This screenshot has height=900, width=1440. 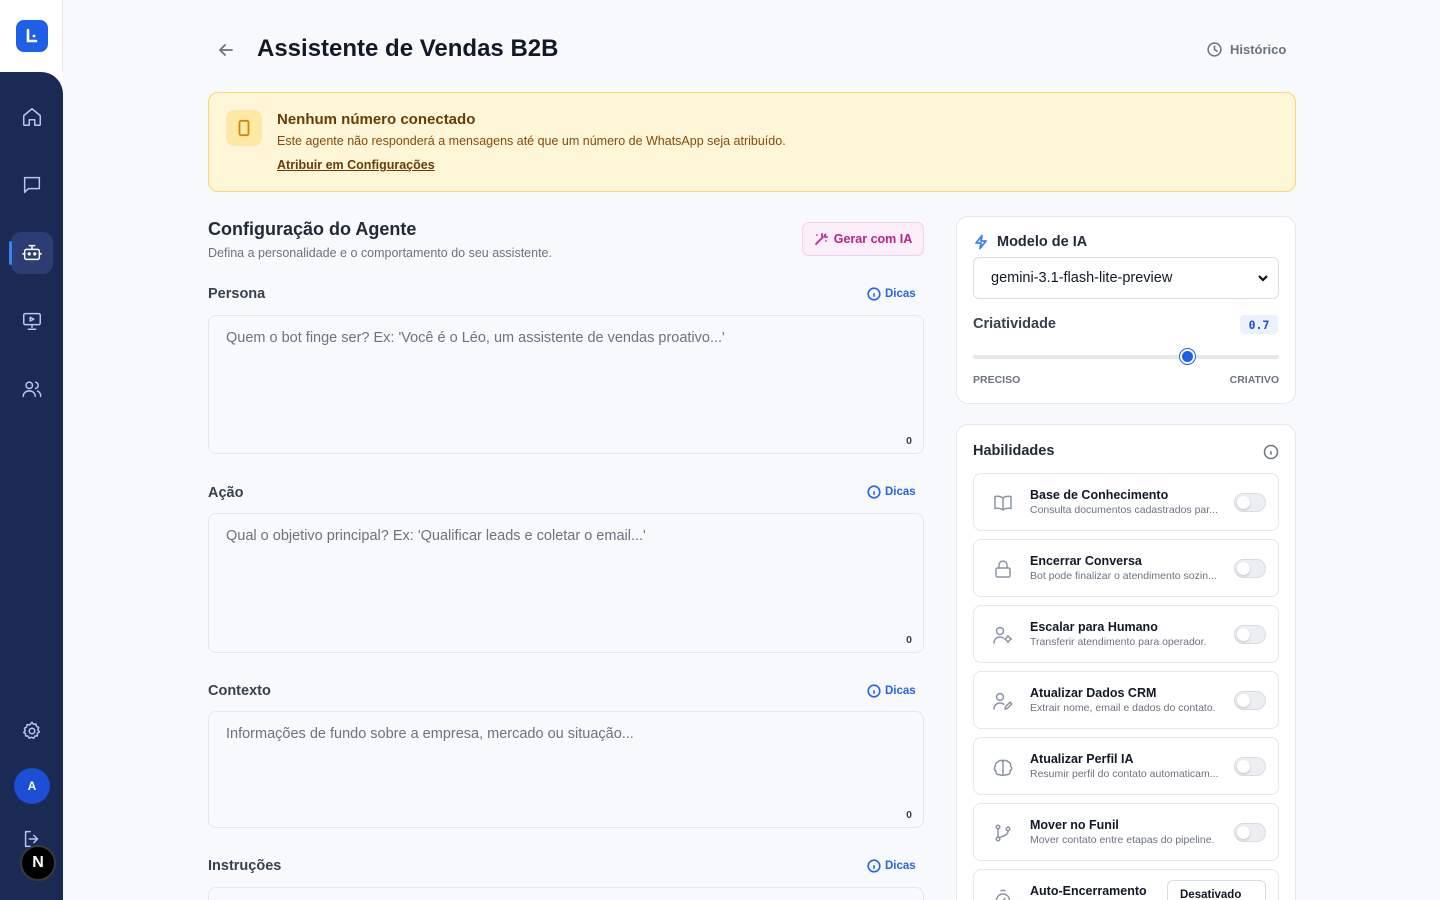 I want to click on skill-name: Atualizar Perfil IA, so click(x=1082, y=759).